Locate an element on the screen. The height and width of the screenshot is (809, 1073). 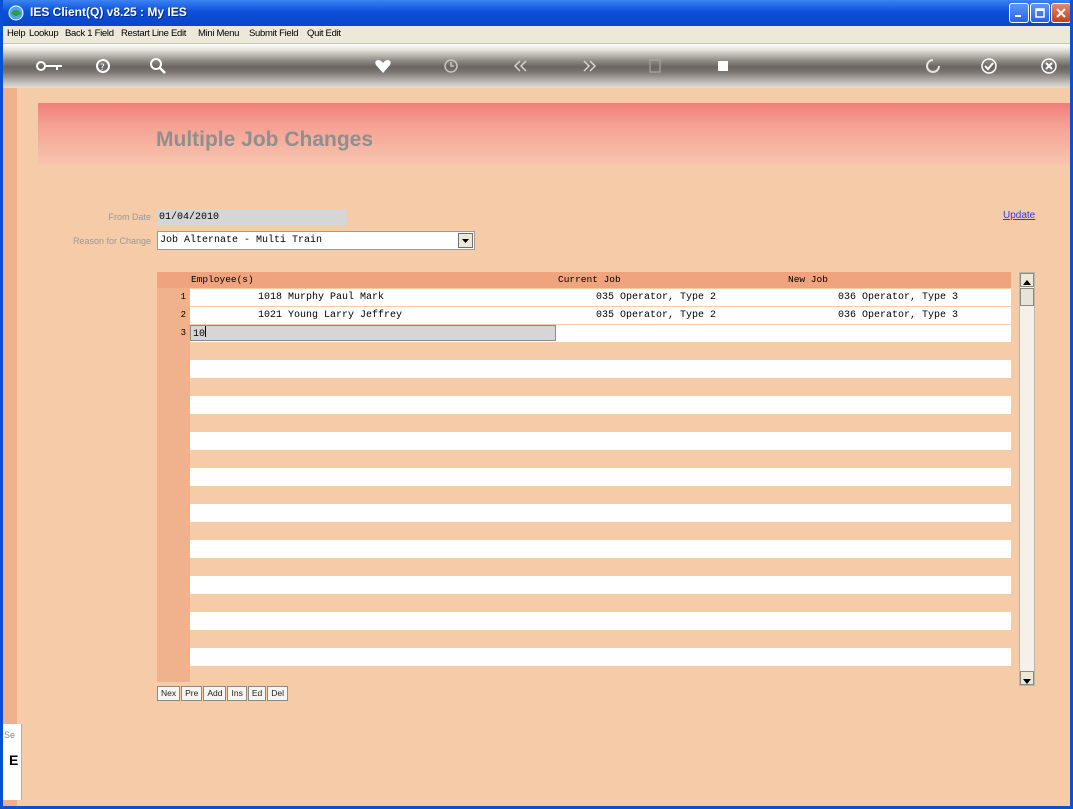
scroll-down-button is located at coordinates (1027, 678).